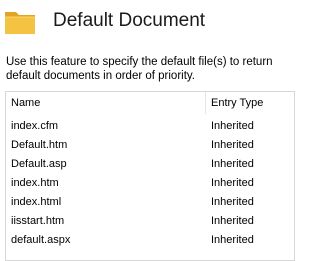 This screenshot has height=261, width=320. I want to click on description-line-2: default documents in order of priority., so click(100, 76).